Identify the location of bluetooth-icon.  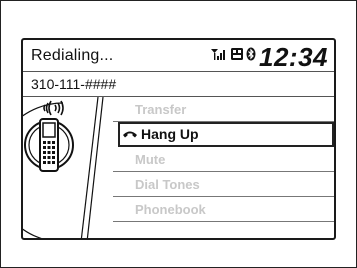
(251, 56).